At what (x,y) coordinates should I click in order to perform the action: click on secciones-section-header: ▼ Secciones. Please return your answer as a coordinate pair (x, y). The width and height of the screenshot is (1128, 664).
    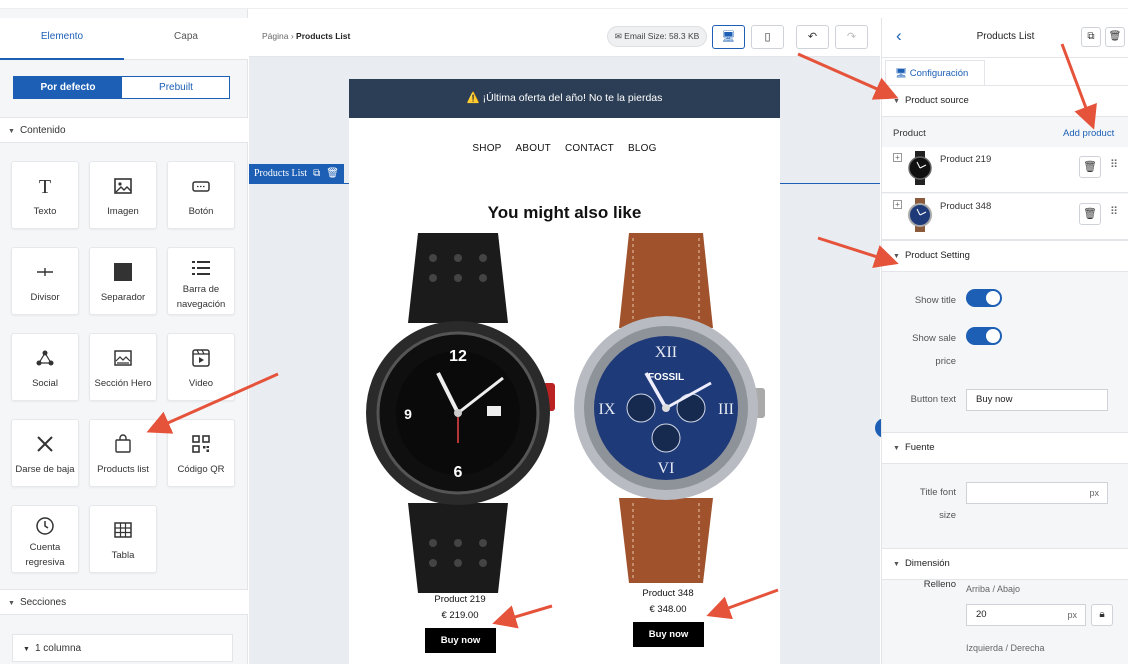
    Looking at the image, I should click on (124, 602).